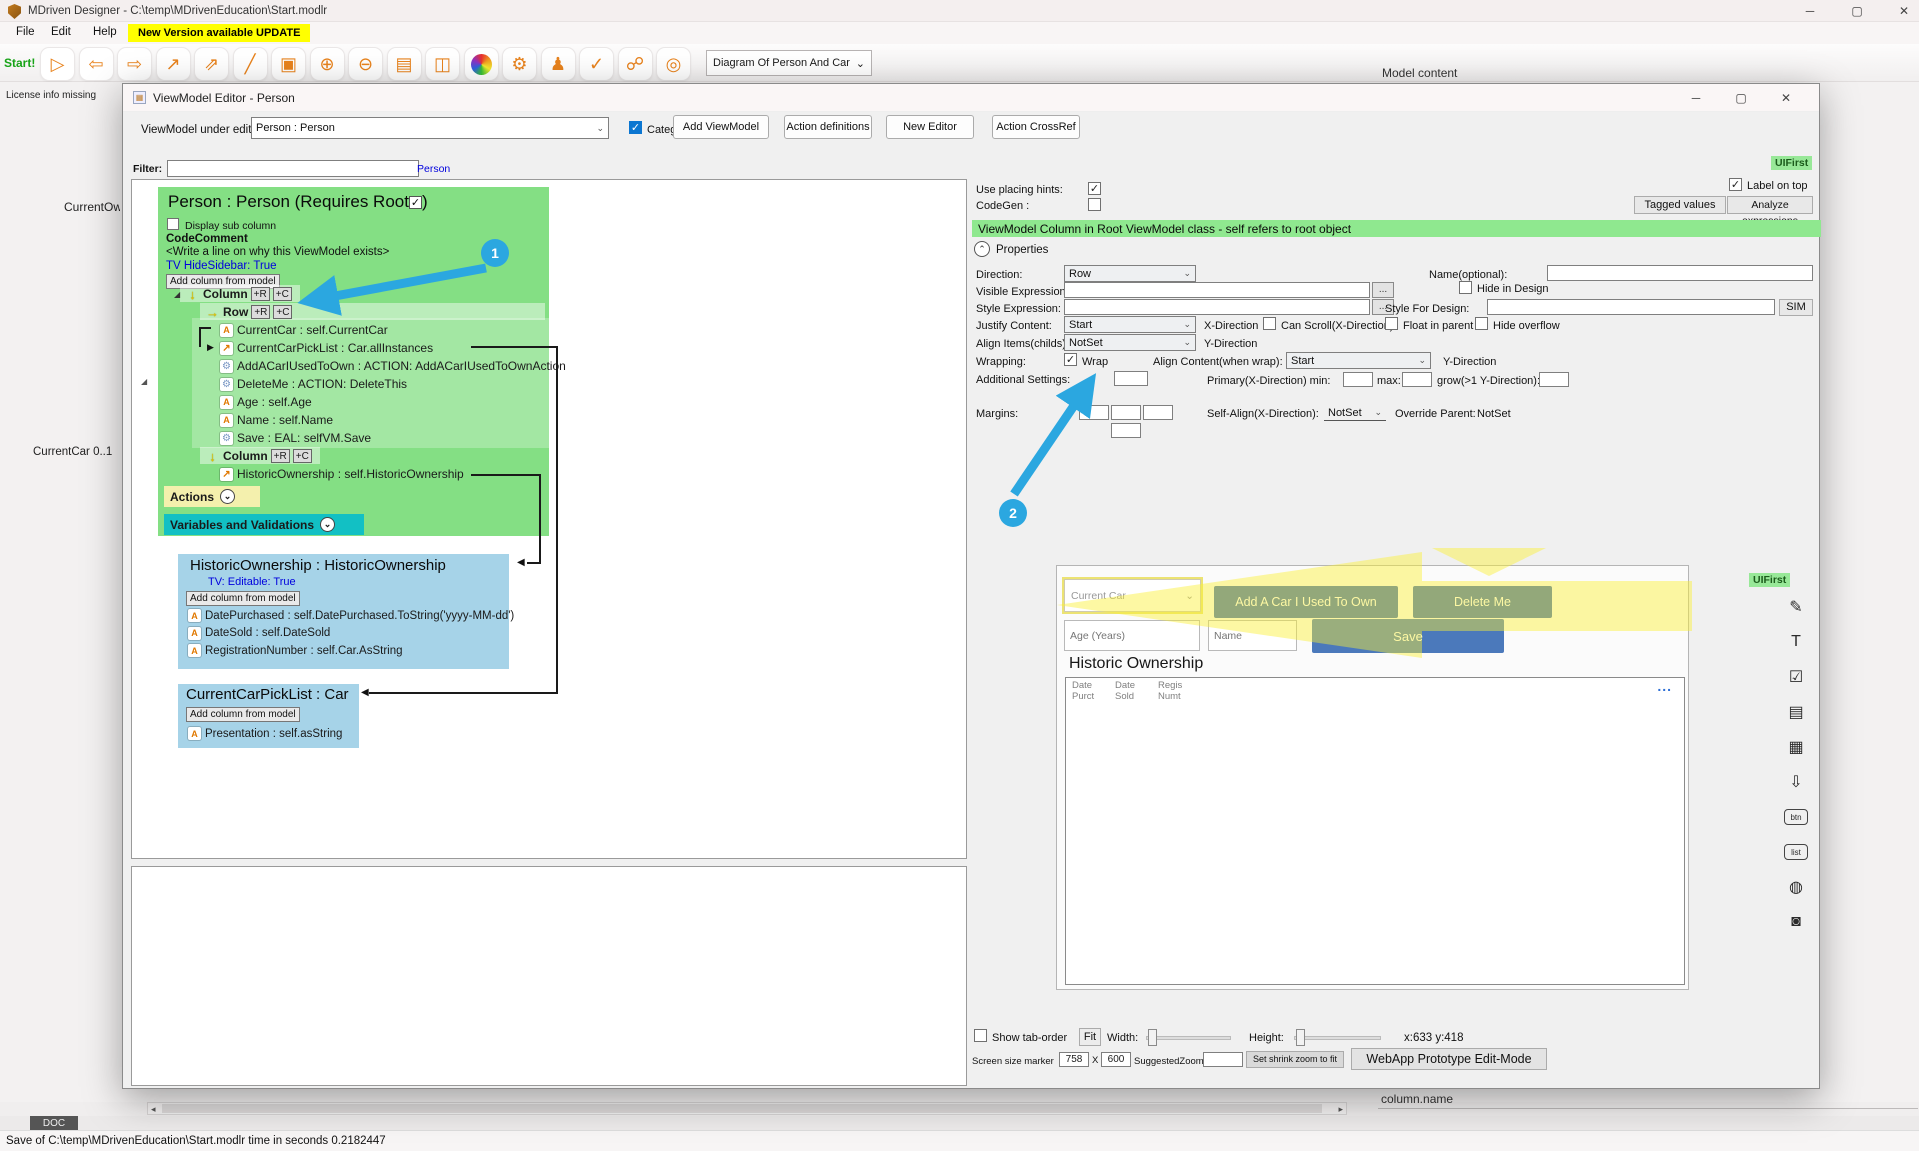 The image size is (1919, 1151). I want to click on codegen-checkbox, so click(1094, 204).